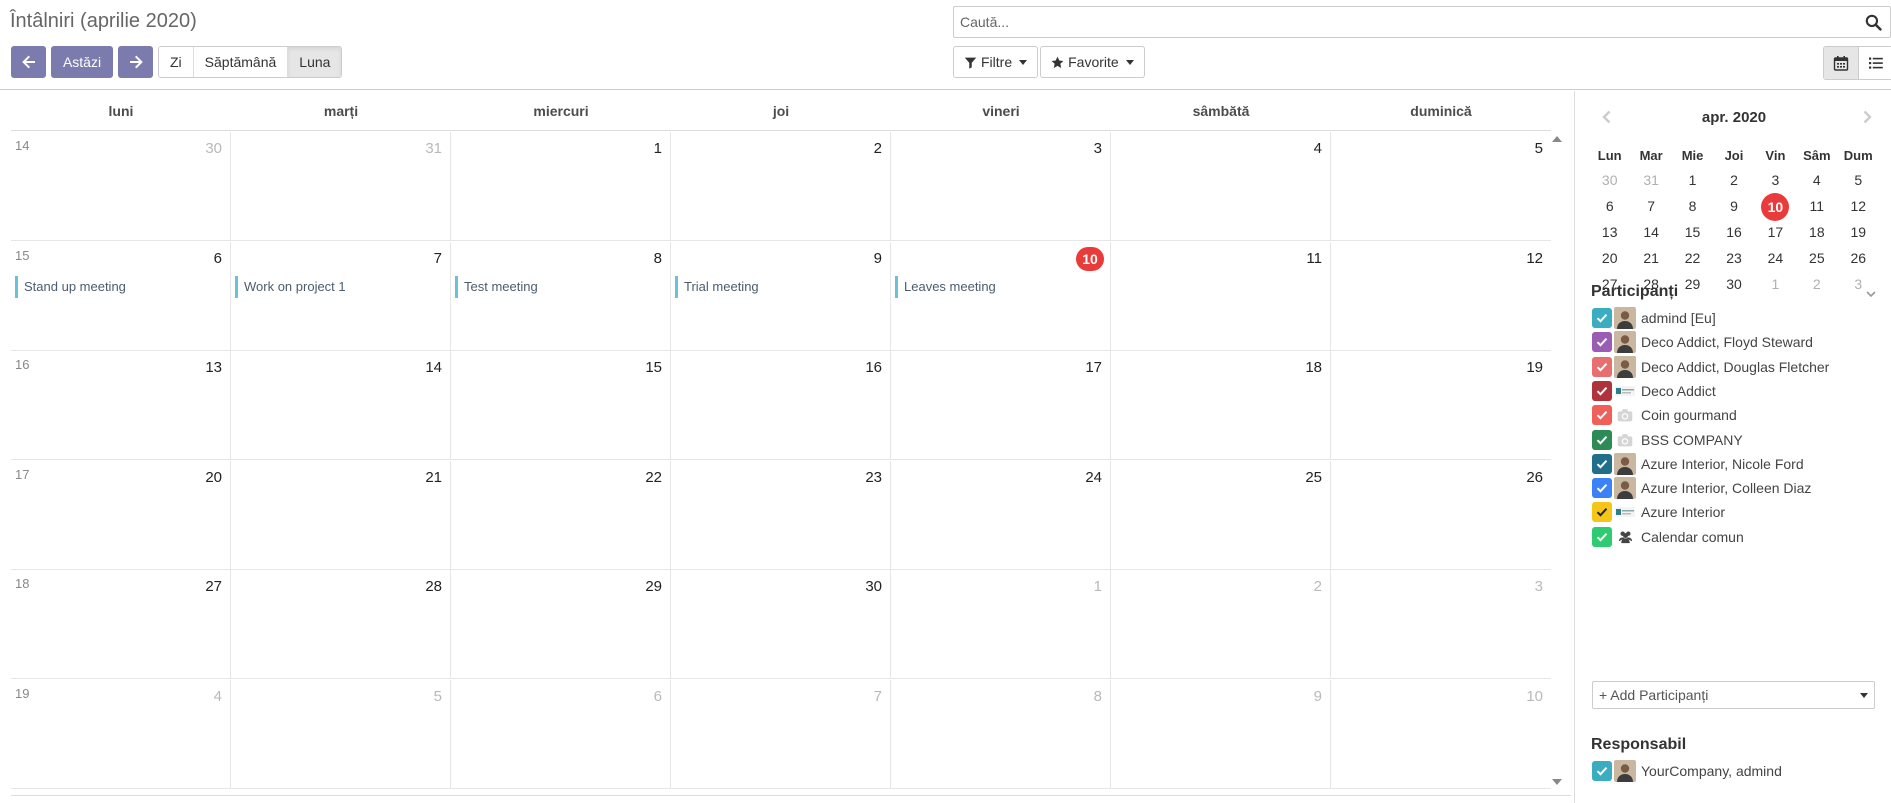 The image size is (1891, 803). I want to click on attendee-filter-item: Azure Interior, Nicole Ford, so click(1737, 464).